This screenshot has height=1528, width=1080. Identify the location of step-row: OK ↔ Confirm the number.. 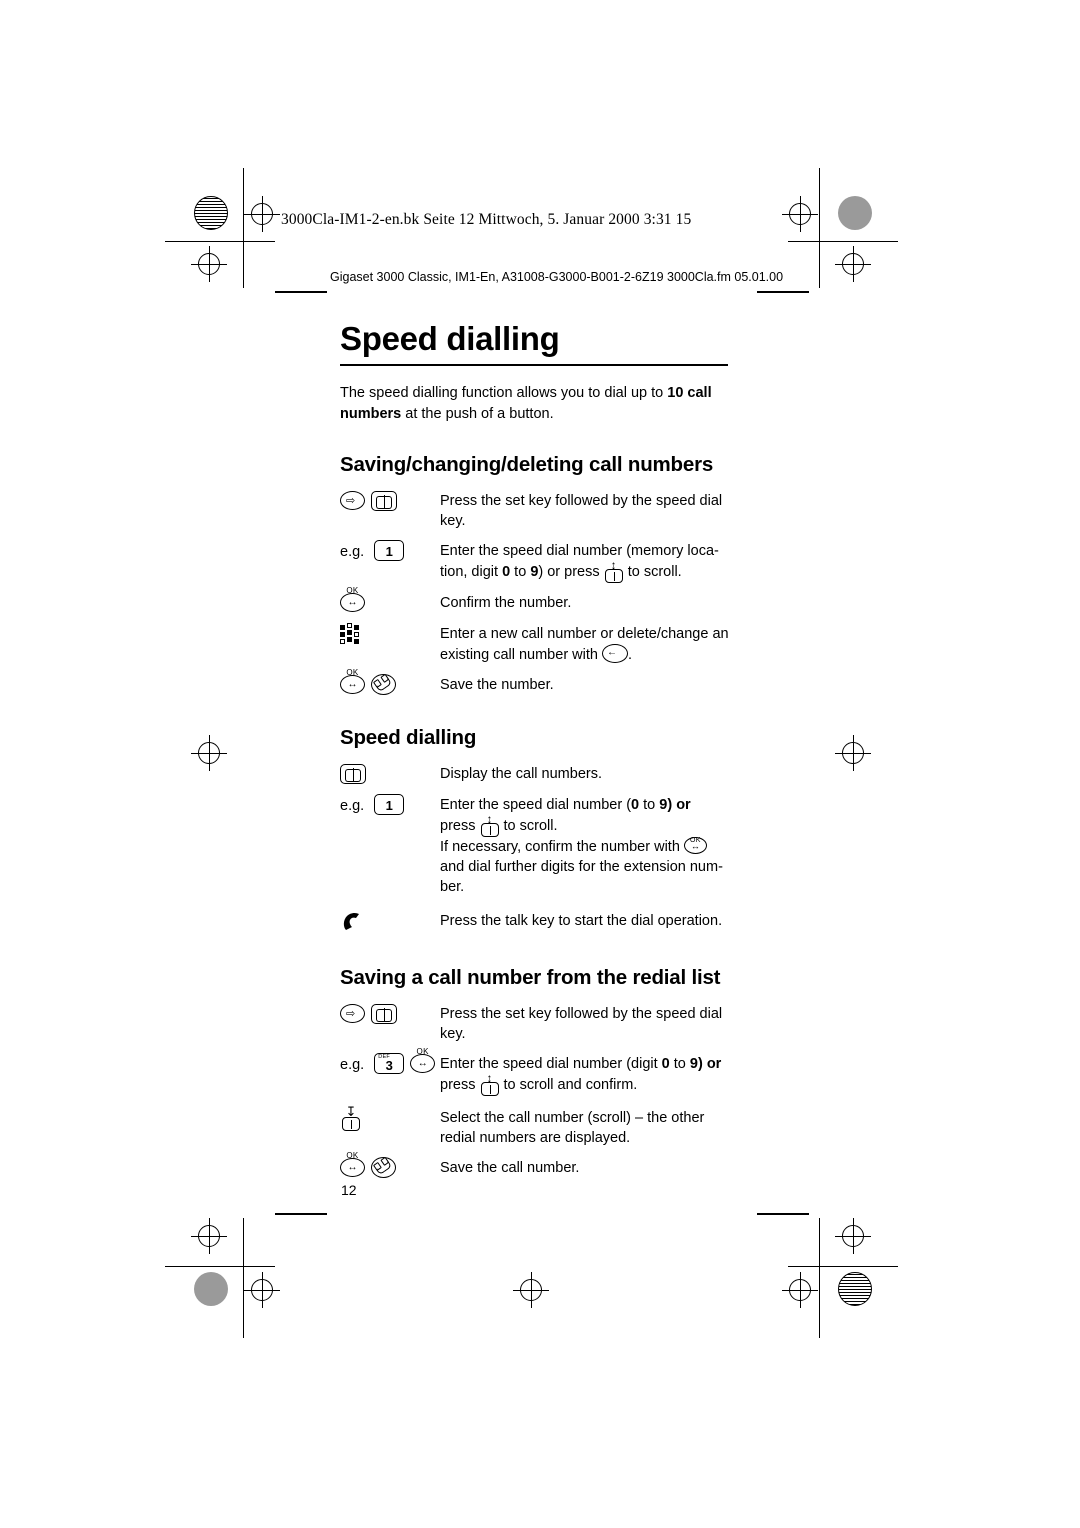
(540, 600).